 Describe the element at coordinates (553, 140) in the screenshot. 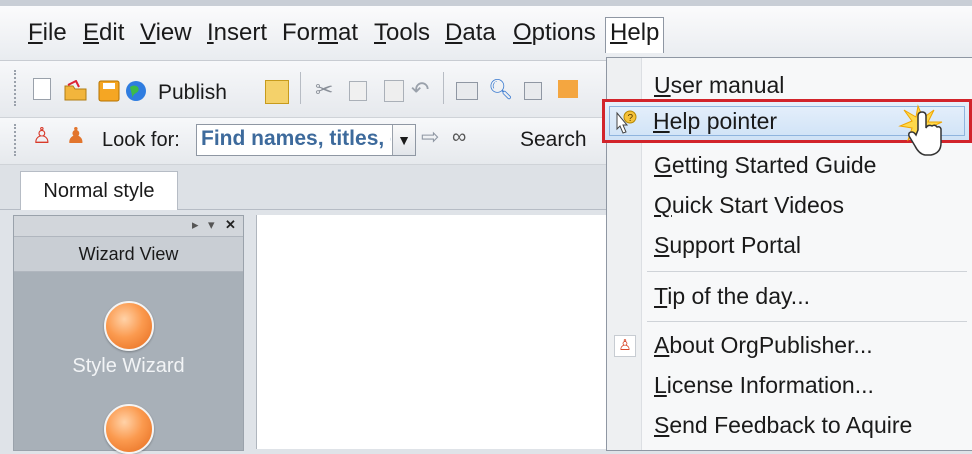

I see `search-button: Search` at that location.